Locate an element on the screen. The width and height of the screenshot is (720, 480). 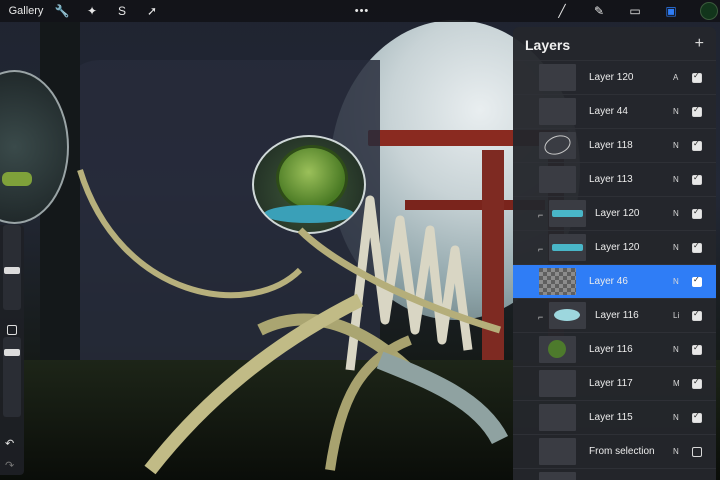
magic-wand-icon: ✦ is located at coordinates (92, 11).